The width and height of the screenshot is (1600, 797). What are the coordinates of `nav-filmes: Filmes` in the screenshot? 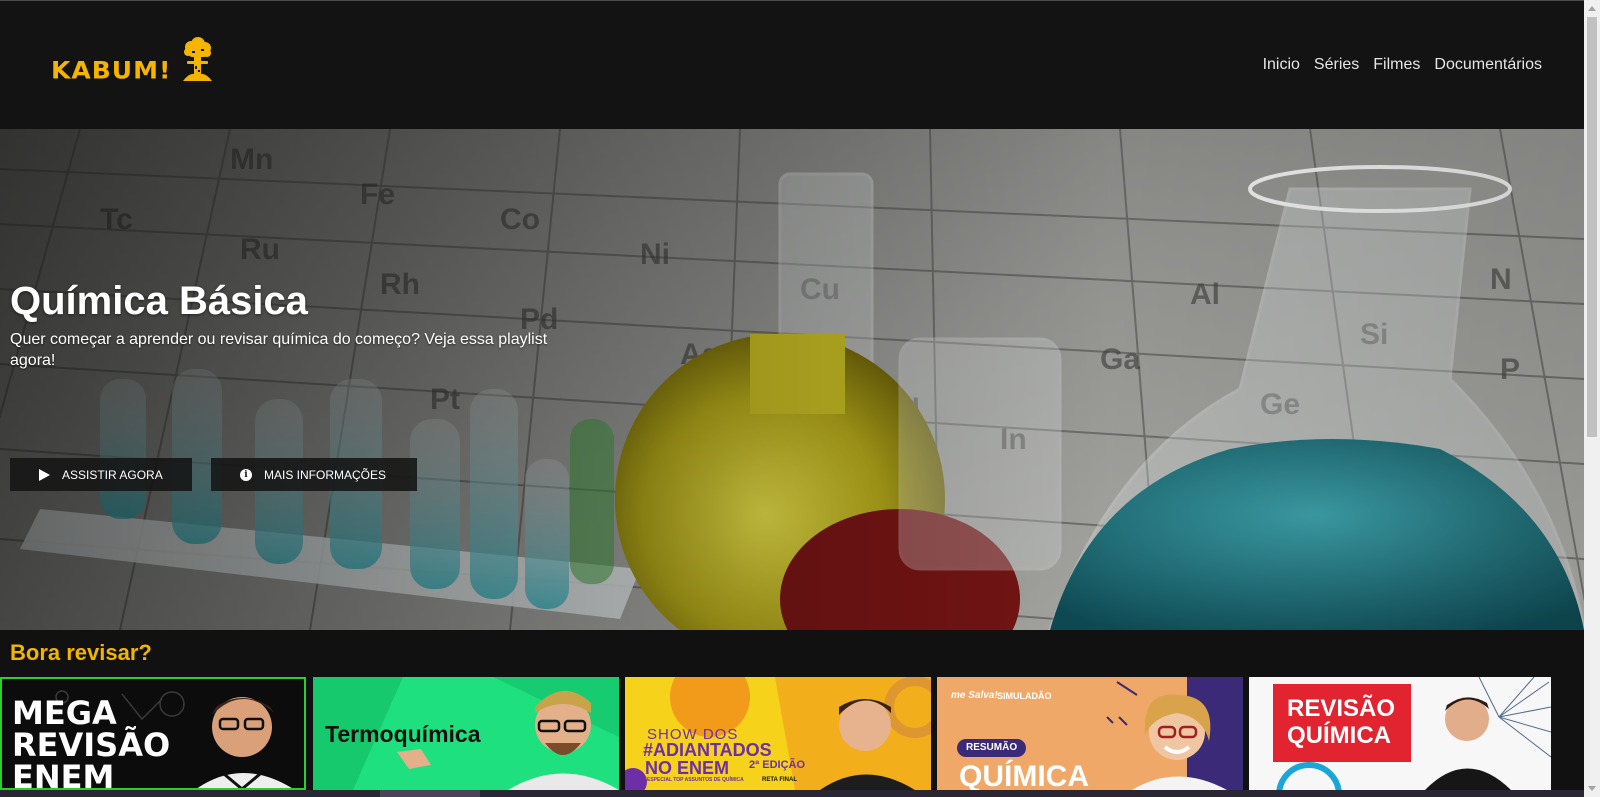 It's located at (1396, 65).